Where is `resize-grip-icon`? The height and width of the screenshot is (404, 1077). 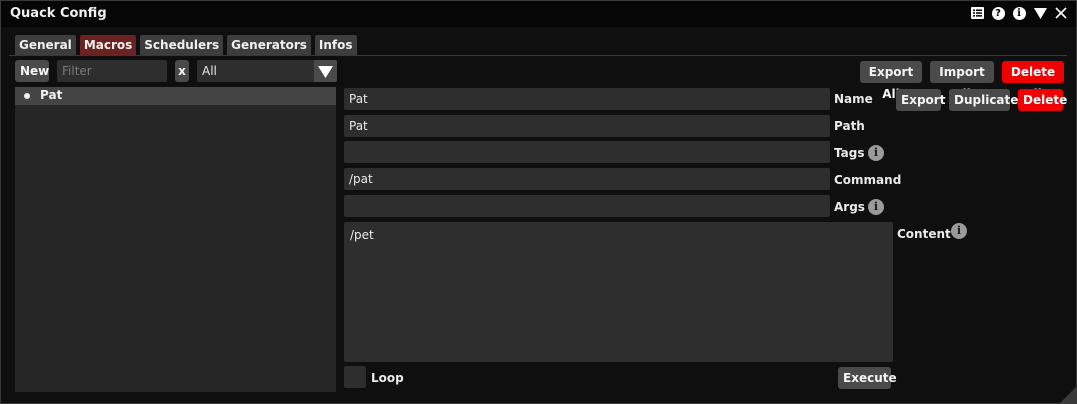
resize-grip-icon is located at coordinates (1068, 395).